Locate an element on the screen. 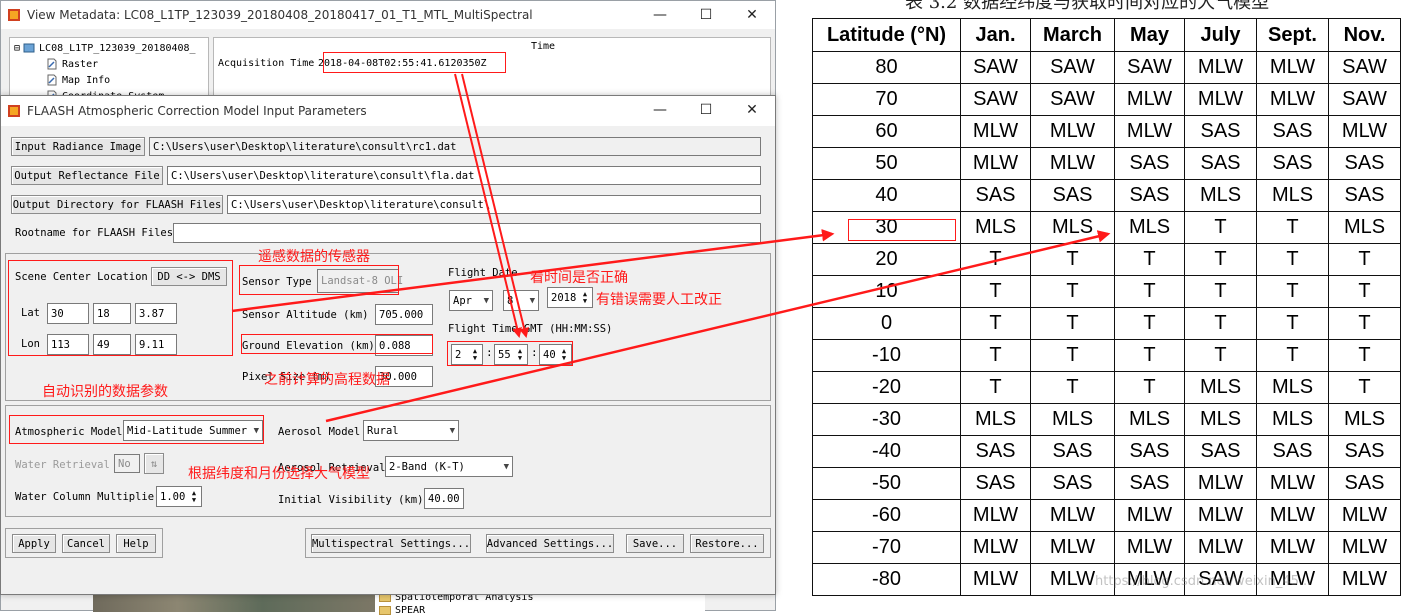 The image size is (1407, 616). annotation-time-fix: 有错误需要人工改正 is located at coordinates (659, 300).